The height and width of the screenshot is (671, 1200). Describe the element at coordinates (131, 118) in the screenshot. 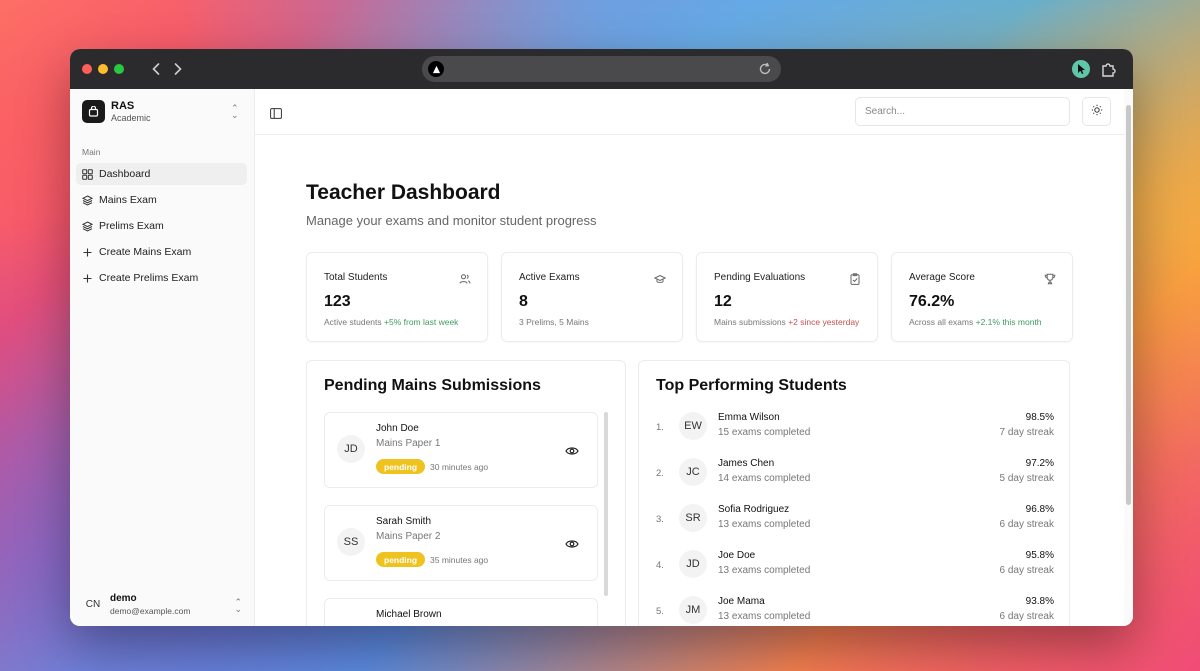

I see `brand-subtitle: Academic` at that location.